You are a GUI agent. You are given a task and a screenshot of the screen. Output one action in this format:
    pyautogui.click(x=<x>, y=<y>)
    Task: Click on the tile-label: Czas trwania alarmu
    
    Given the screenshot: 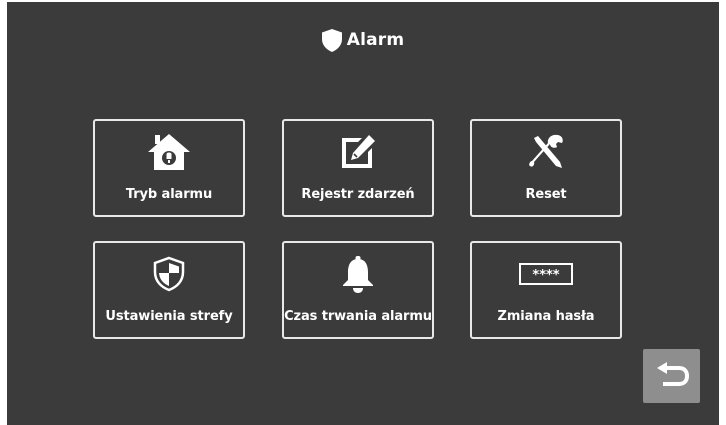 What is the action you would take?
    pyautogui.click(x=358, y=316)
    